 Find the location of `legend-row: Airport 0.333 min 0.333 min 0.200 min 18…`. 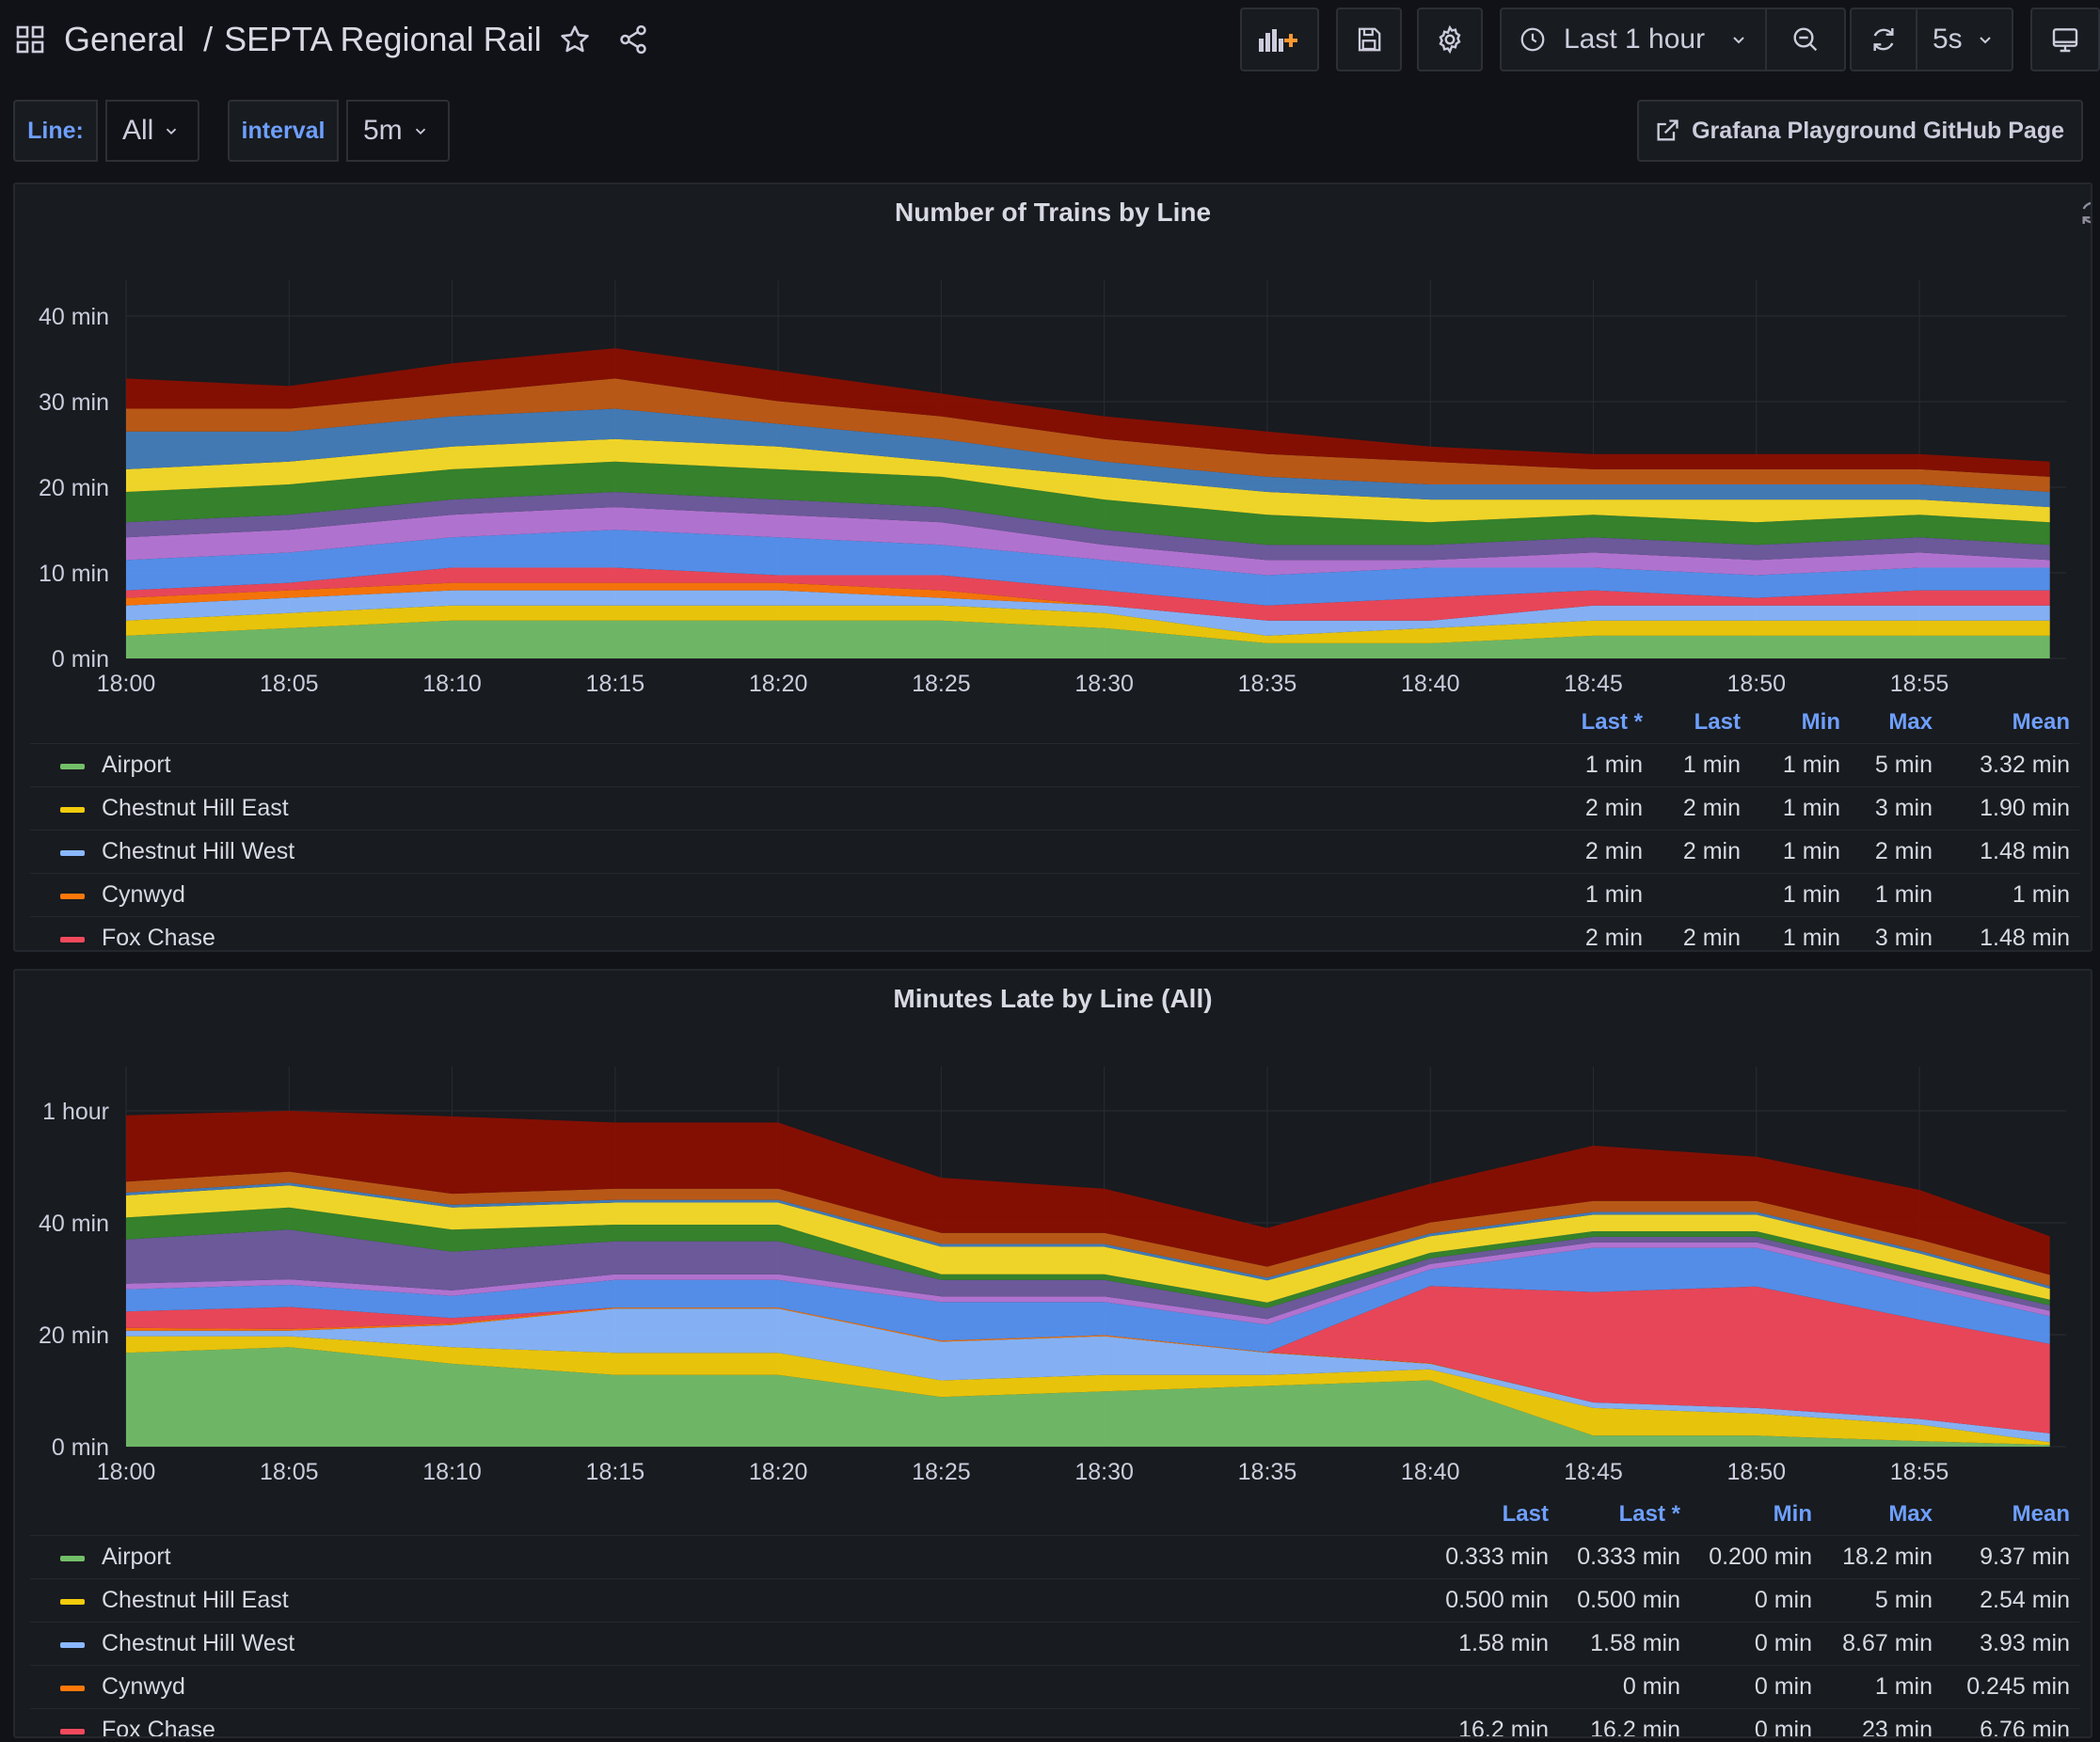

legend-row: Airport 0.333 min 0.333 min 0.200 min 18… is located at coordinates (1055, 1557).